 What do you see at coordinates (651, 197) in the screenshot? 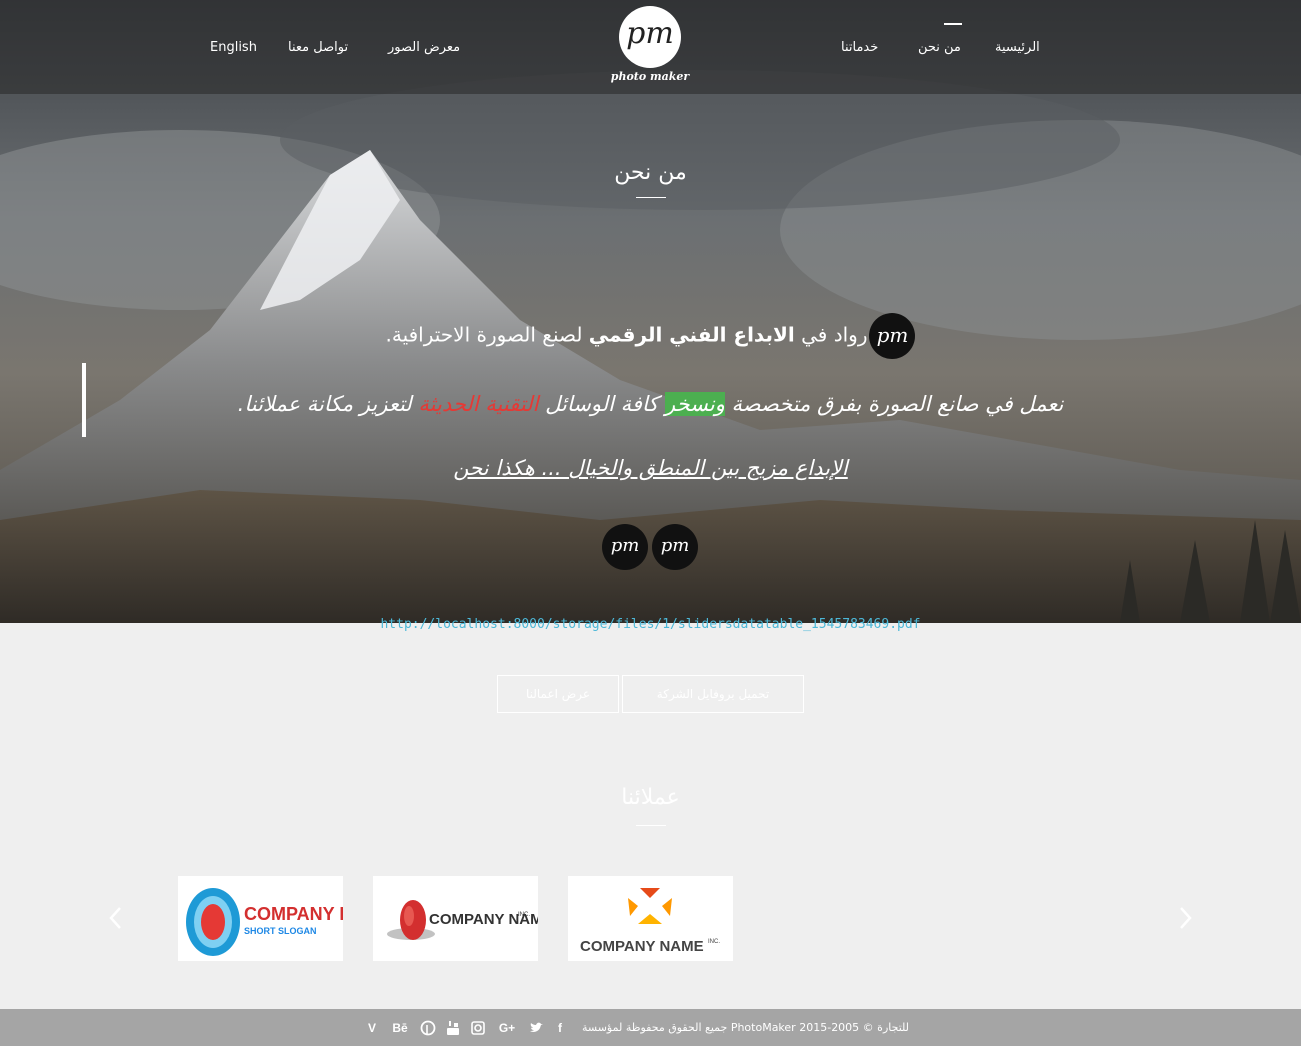
I see `title-underline` at bounding box center [651, 197].